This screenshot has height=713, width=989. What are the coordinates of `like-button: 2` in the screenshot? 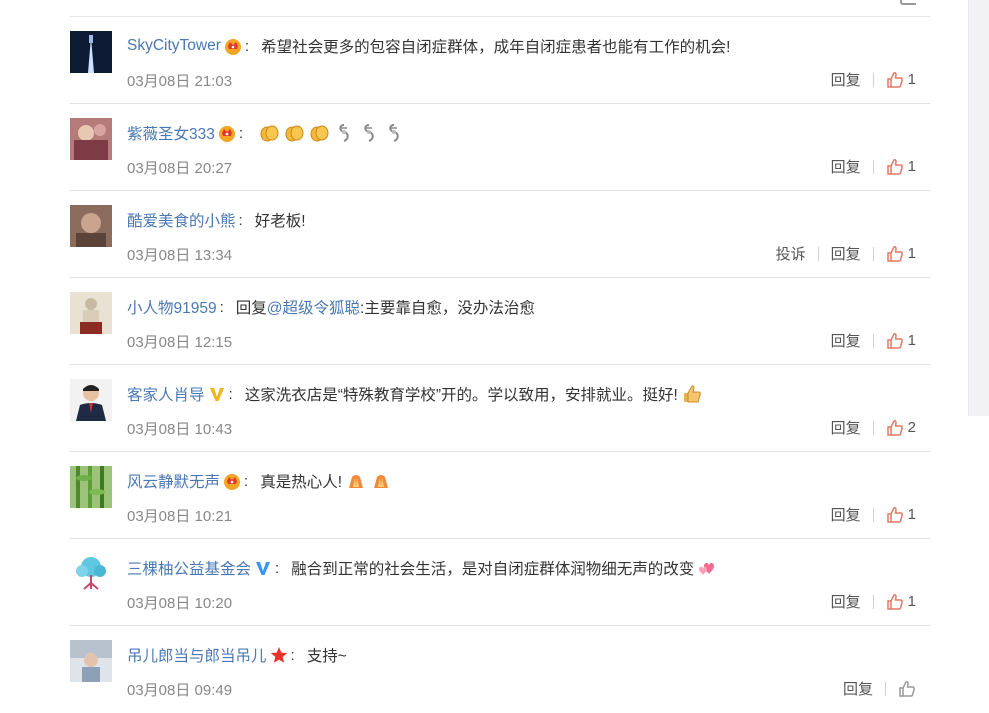 It's located at (901, 428).